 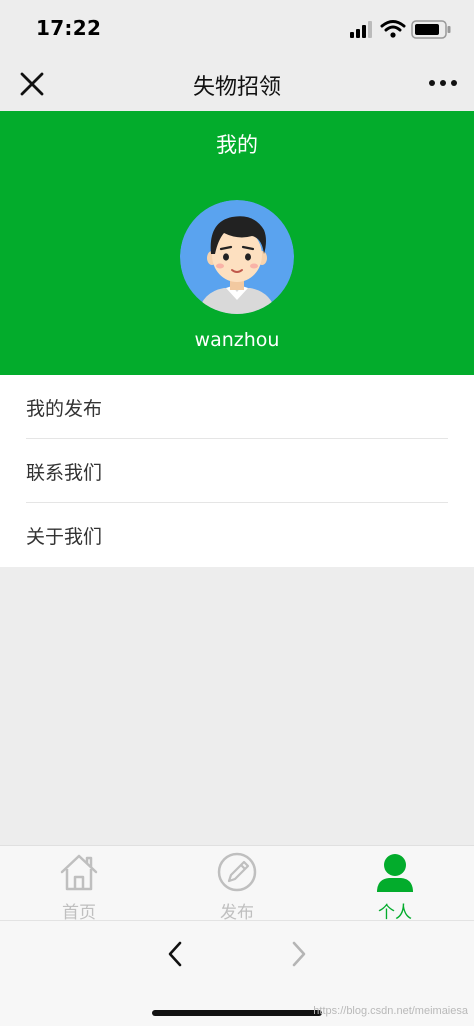 I want to click on menu-item-label: 我的发布, so click(x=64, y=409).